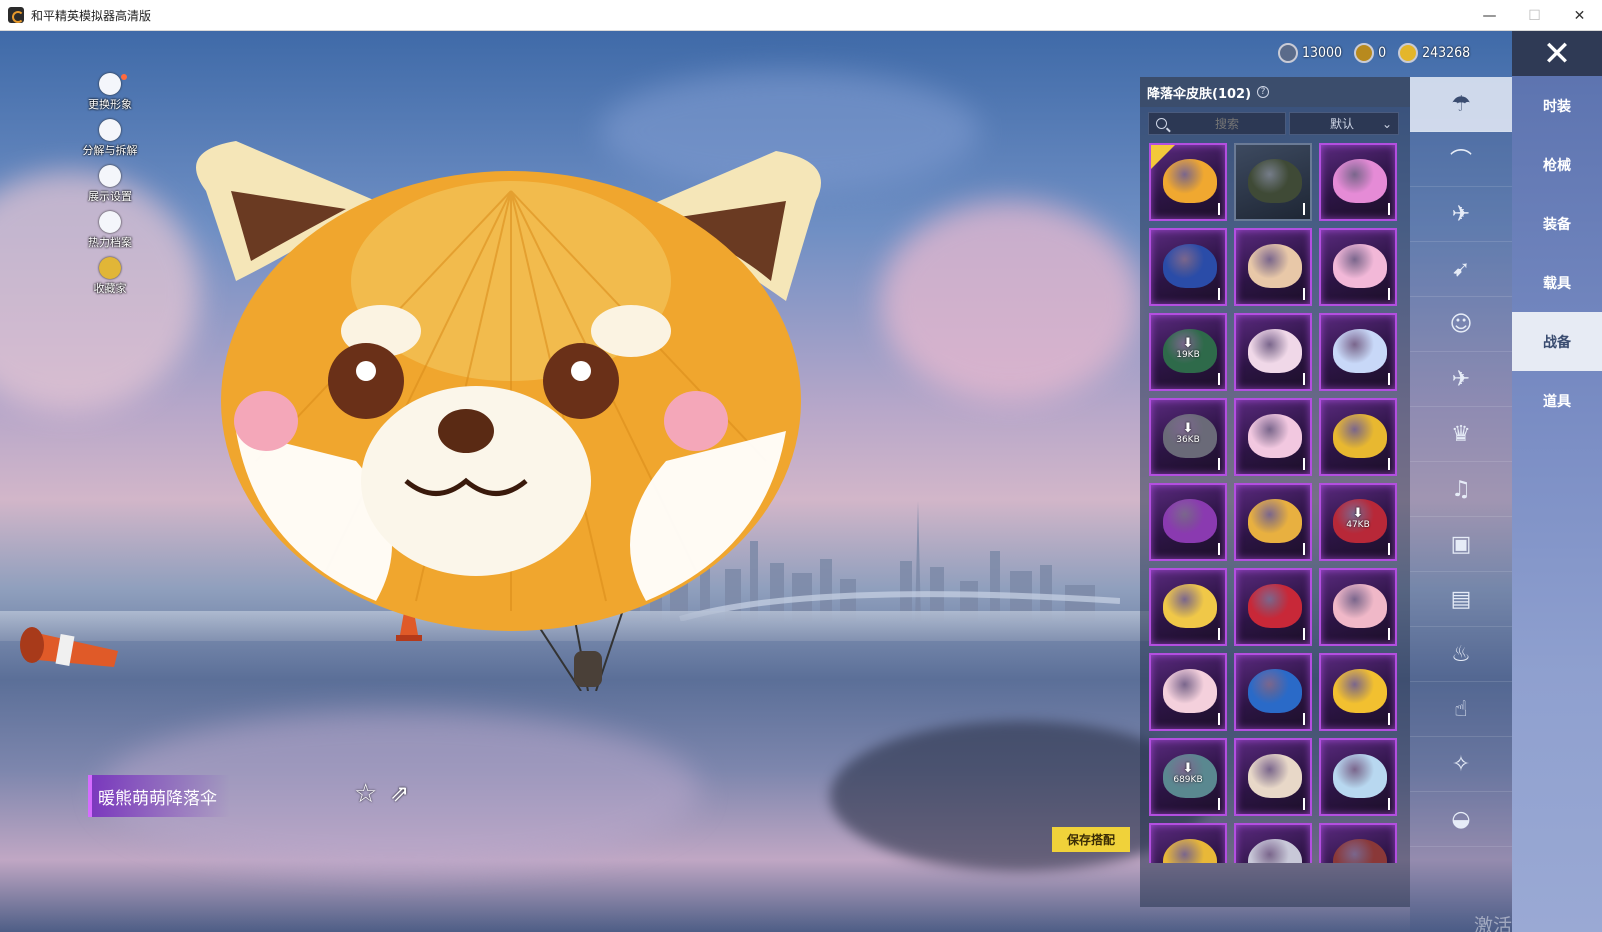 This screenshot has height=932, width=1602. What do you see at coordinates (1263, 92) in the screenshot?
I see `help-icon: ?` at bounding box center [1263, 92].